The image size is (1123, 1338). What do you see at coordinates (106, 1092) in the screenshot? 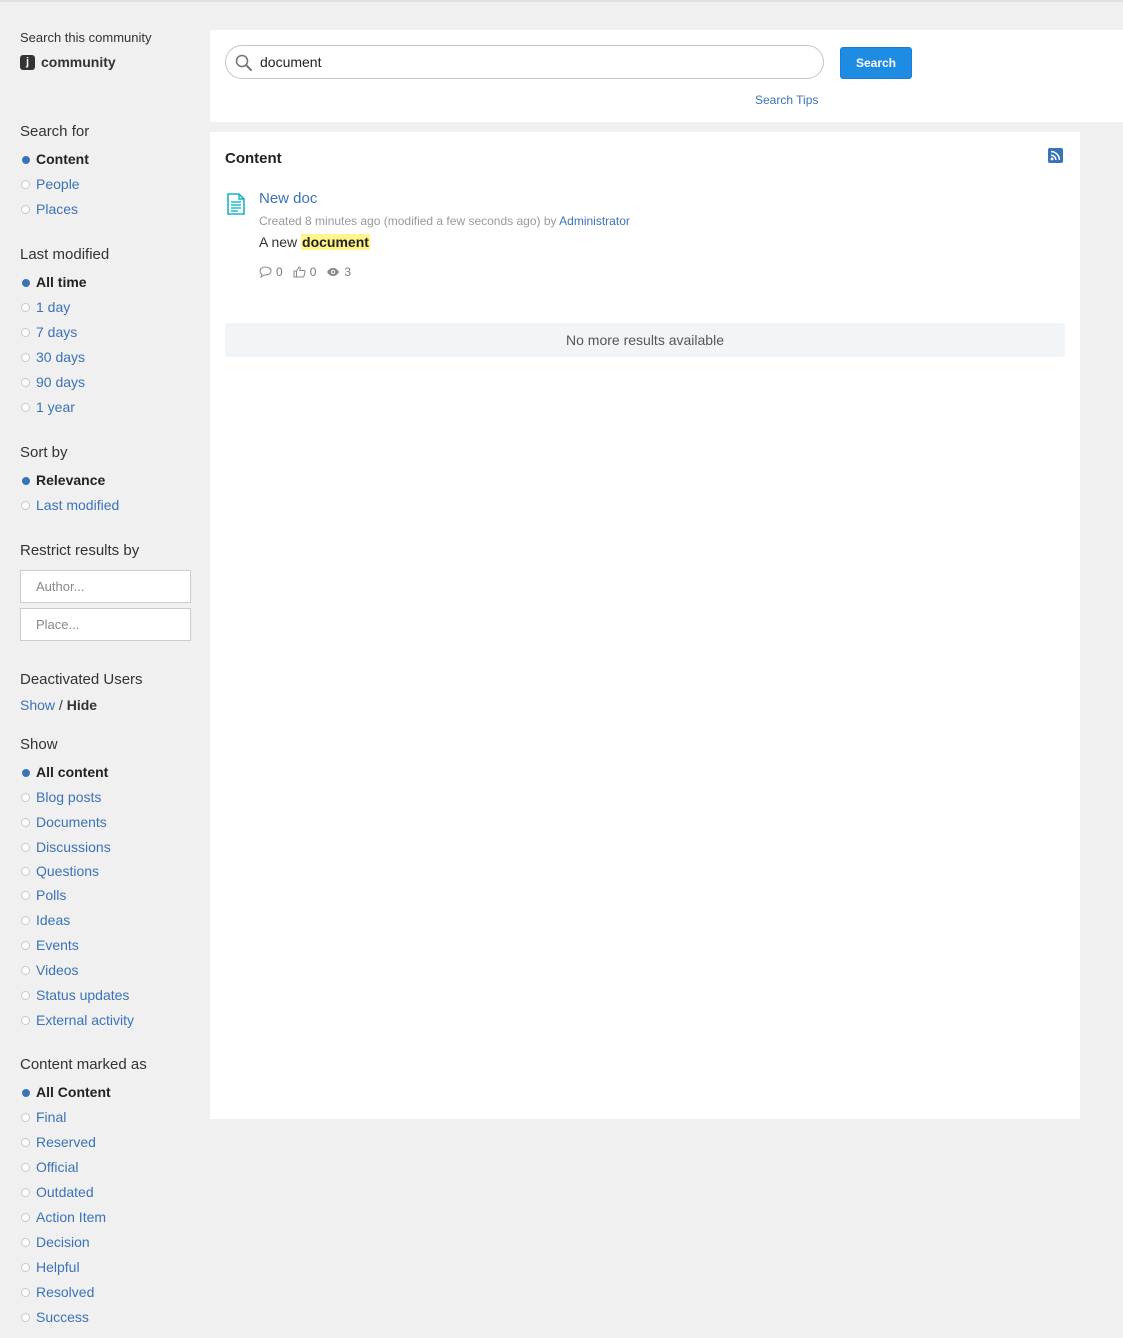
I see `marked-as-option: All Content` at bounding box center [106, 1092].